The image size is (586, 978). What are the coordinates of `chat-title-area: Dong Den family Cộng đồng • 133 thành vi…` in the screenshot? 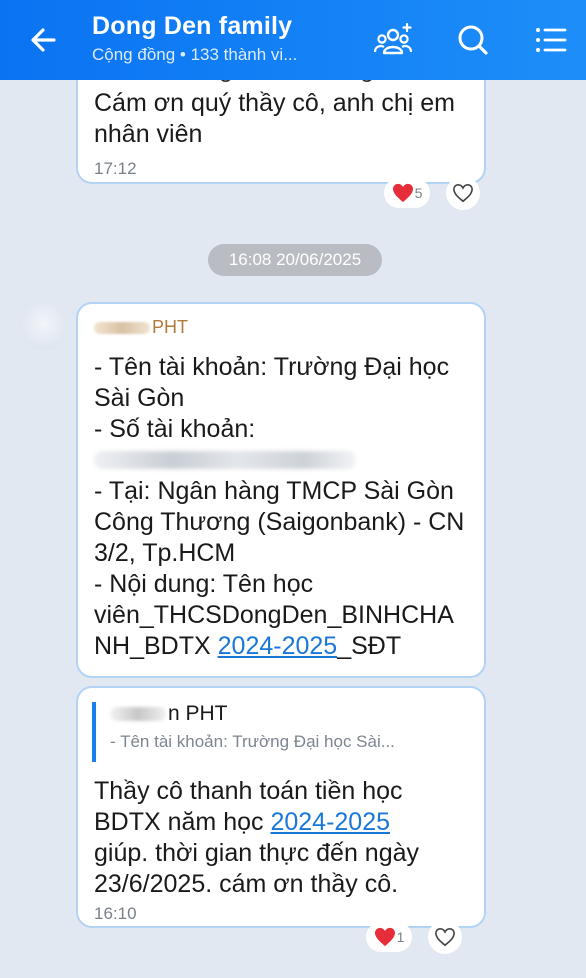 It's located at (227, 38).